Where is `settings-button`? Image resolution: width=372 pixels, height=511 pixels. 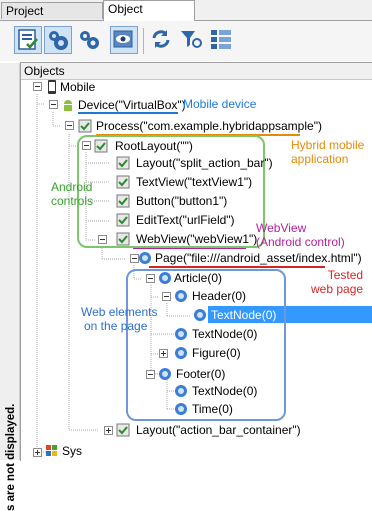
settings-button is located at coordinates (90, 40).